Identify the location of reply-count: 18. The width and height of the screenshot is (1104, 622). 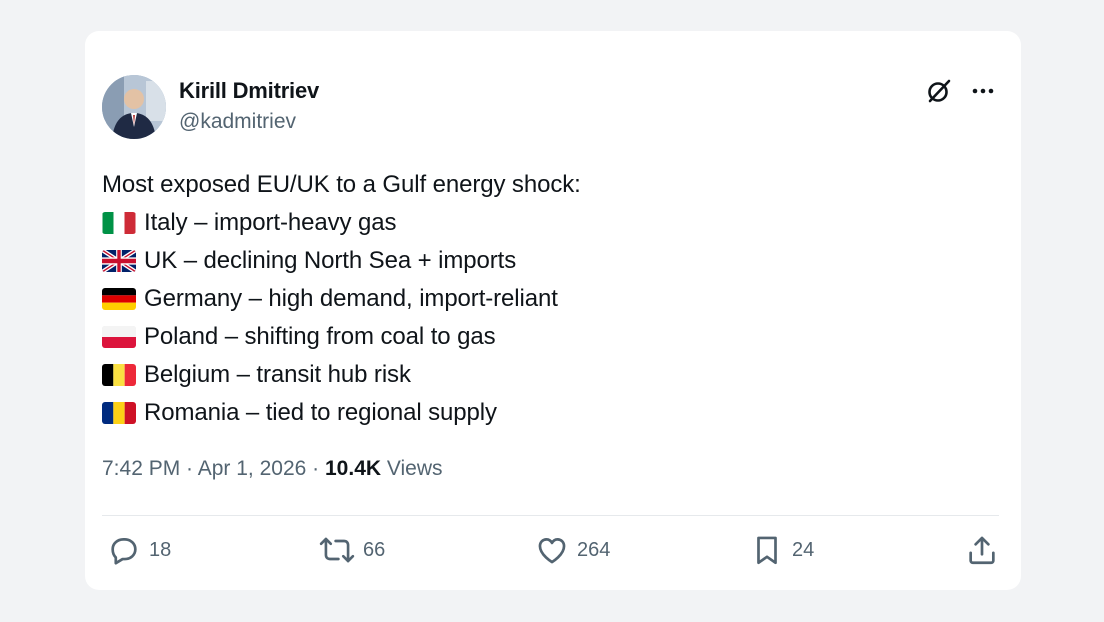
(160, 549).